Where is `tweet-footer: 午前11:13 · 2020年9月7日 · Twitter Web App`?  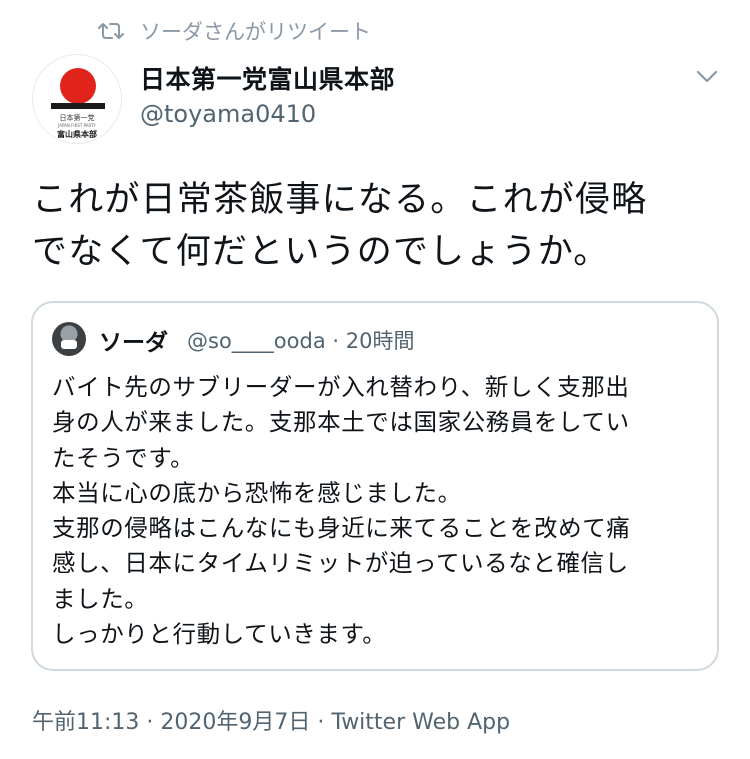 tweet-footer: 午前11:13 · 2020年9月7日 · Twitter Web App is located at coordinates (271, 720).